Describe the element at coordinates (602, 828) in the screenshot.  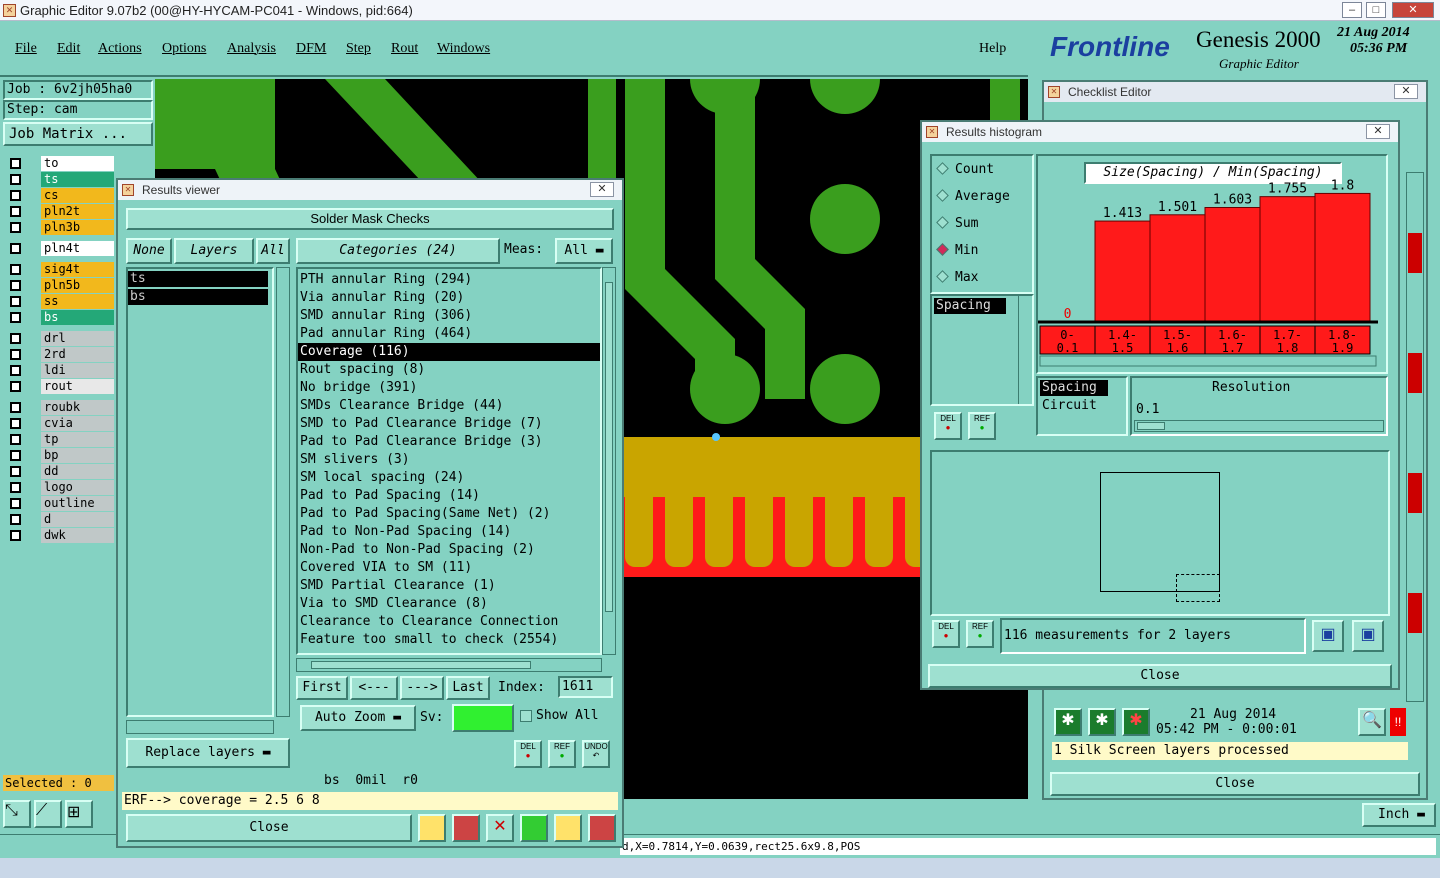
I see `histogram-icon` at that location.